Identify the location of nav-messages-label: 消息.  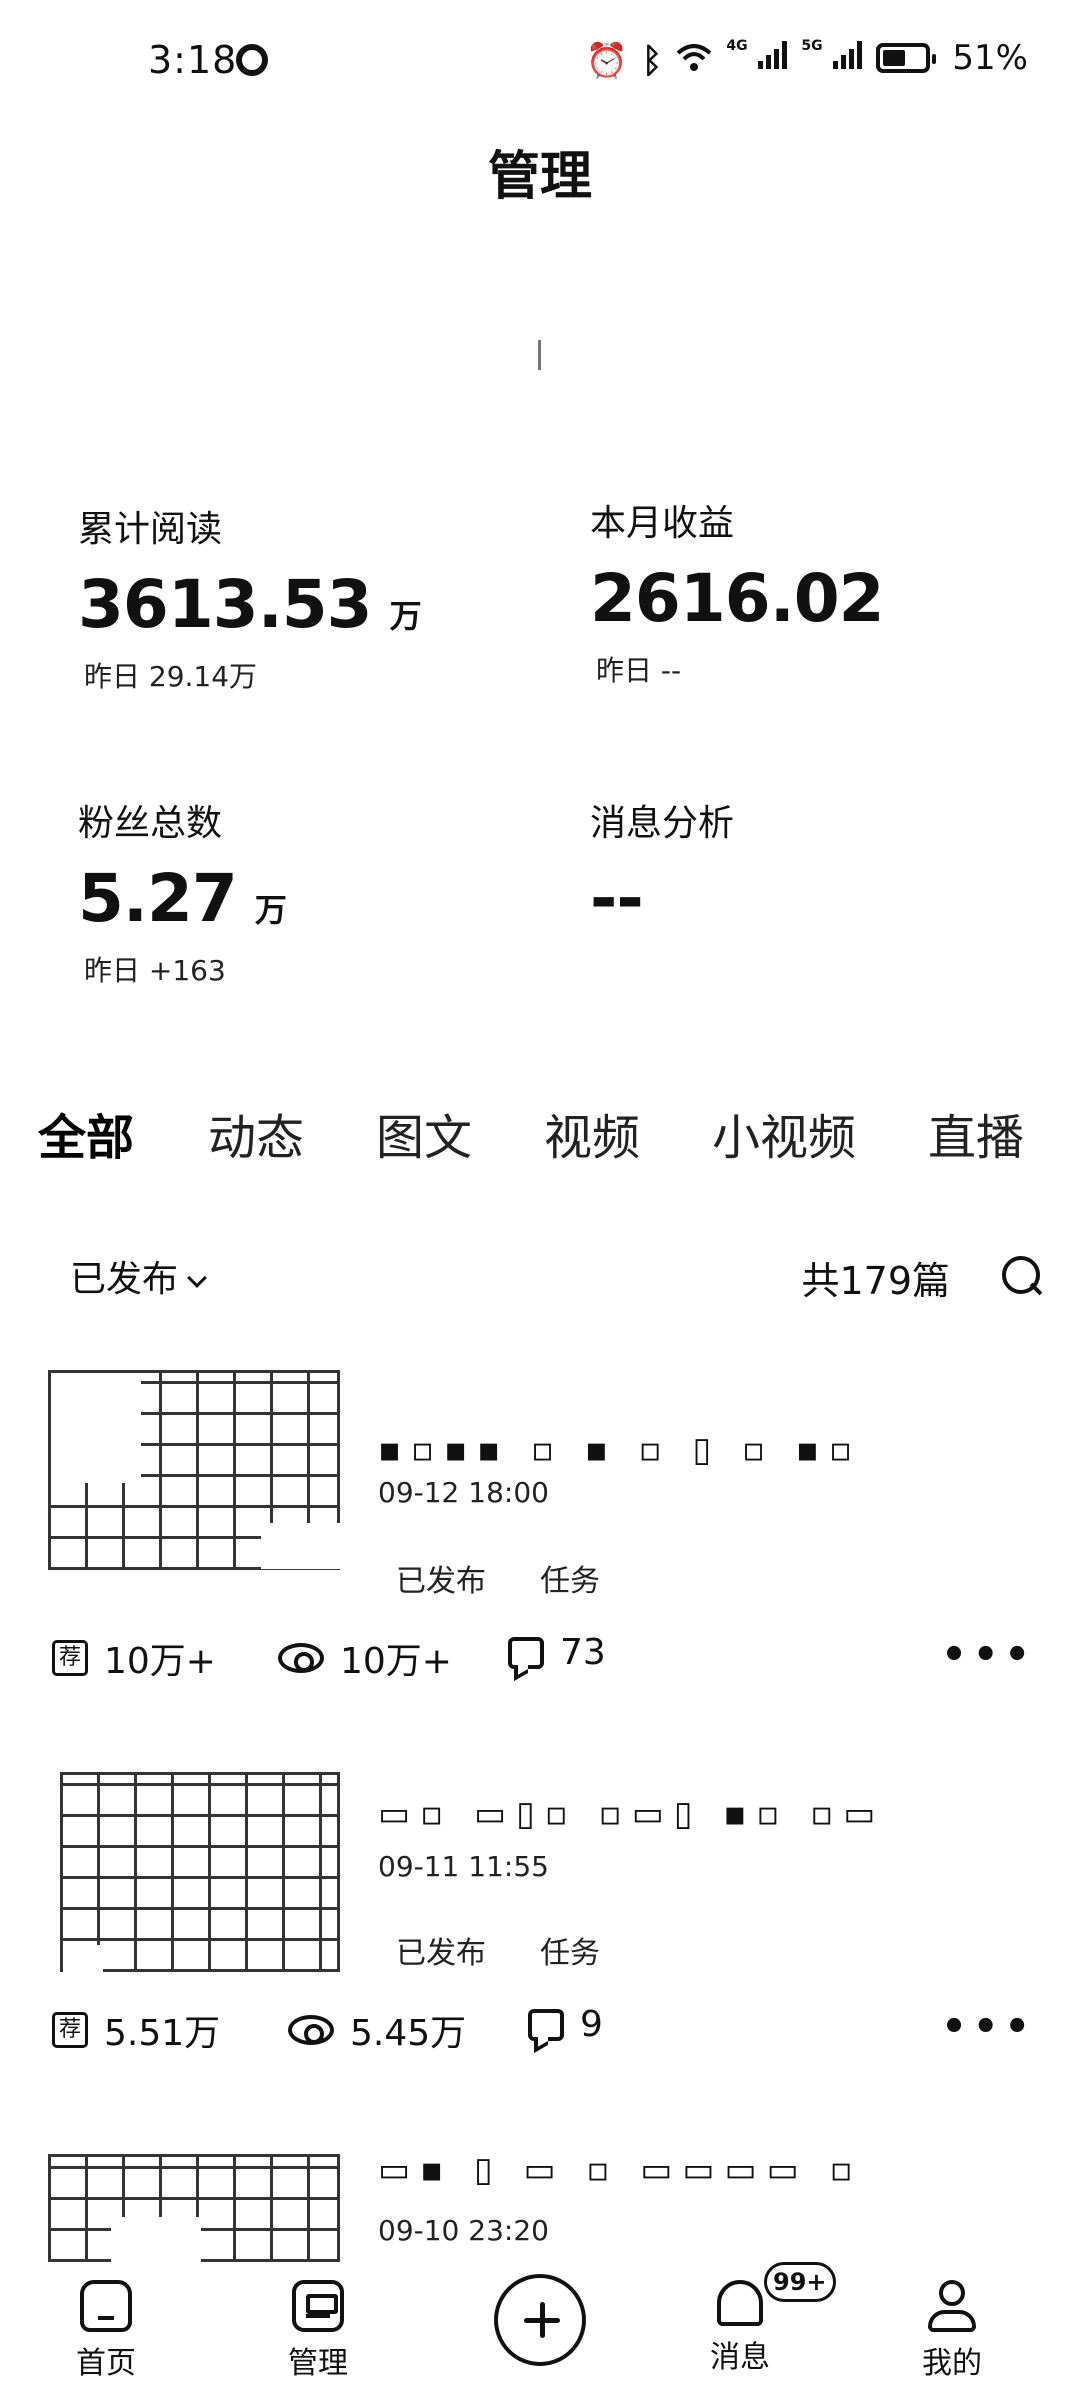
(740, 2357).